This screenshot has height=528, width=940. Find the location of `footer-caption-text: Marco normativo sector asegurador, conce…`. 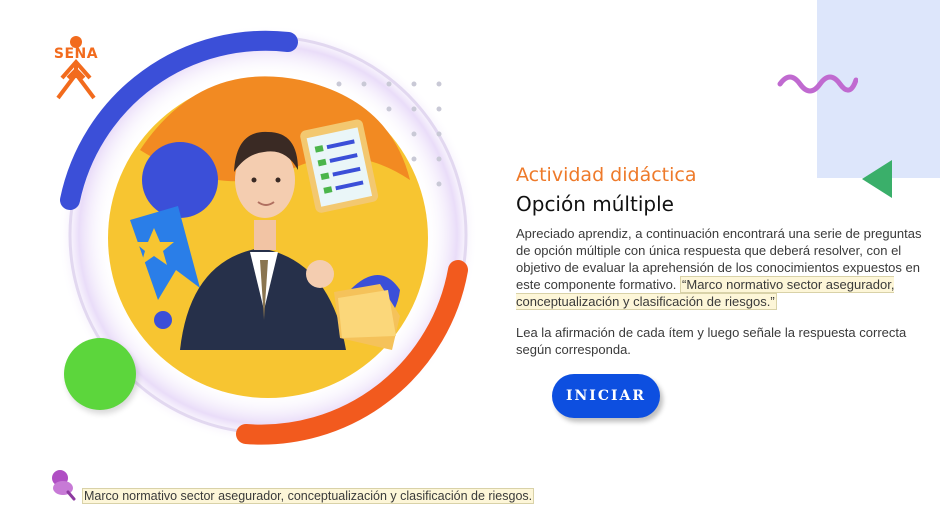

footer-caption-text: Marco normativo sector asegurador, conce… is located at coordinates (308, 496).